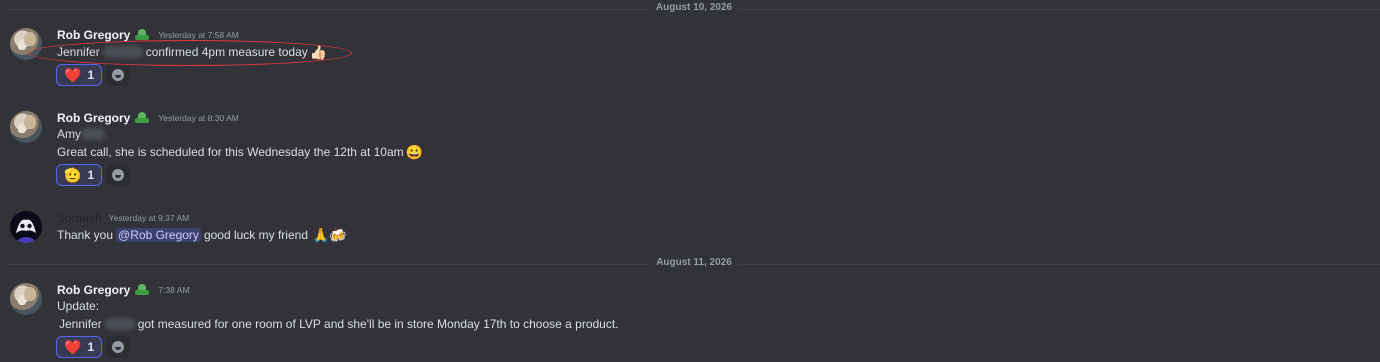 This screenshot has height=362, width=1380. What do you see at coordinates (149, 218) in the screenshot?
I see `timestamp: Yesterday at 9:37 AM` at bounding box center [149, 218].